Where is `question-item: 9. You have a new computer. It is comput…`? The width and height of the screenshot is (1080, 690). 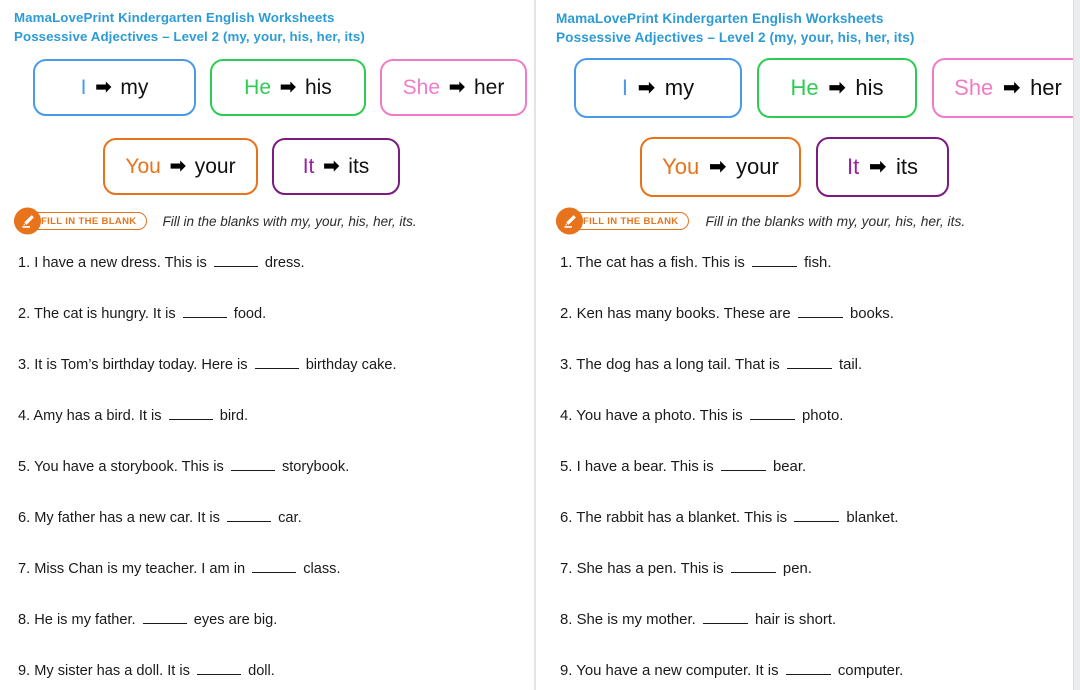
question-item: 9. You have a new computer. It is comput… is located at coordinates (812, 676).